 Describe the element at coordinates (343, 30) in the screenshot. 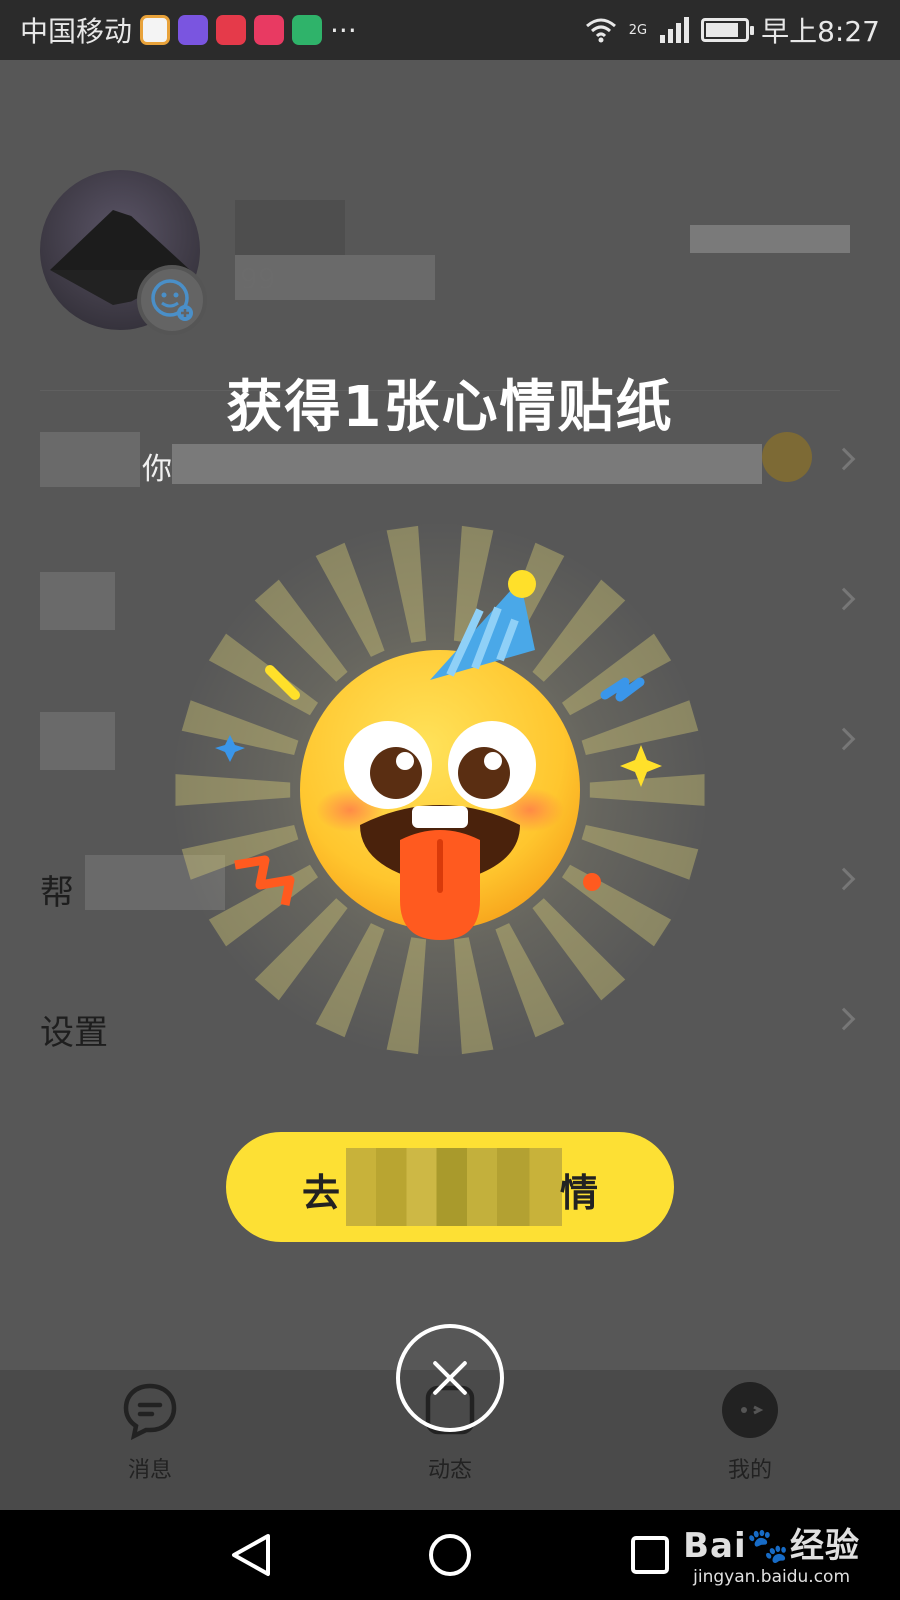

I see `more-notifications: ···` at that location.